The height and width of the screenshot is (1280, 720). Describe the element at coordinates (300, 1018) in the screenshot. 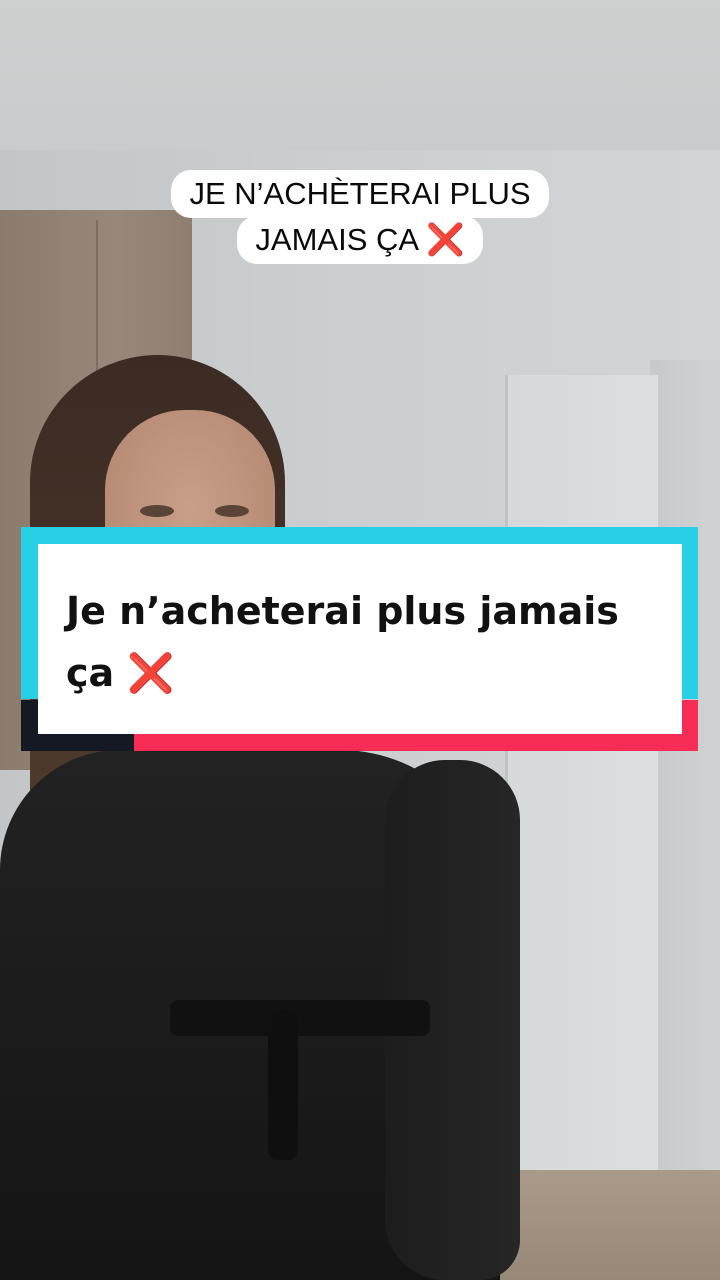

I see `dress-belt` at that location.